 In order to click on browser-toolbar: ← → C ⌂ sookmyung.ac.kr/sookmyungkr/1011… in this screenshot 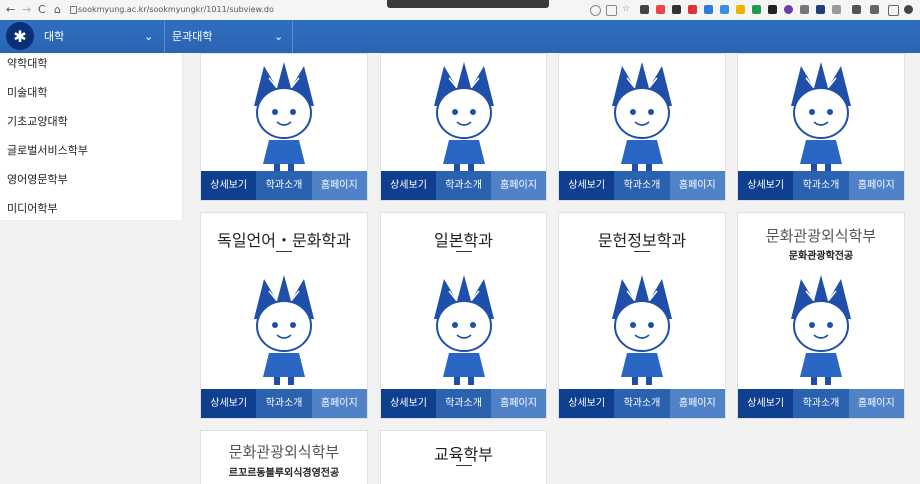, I will do `click(460, 10)`.